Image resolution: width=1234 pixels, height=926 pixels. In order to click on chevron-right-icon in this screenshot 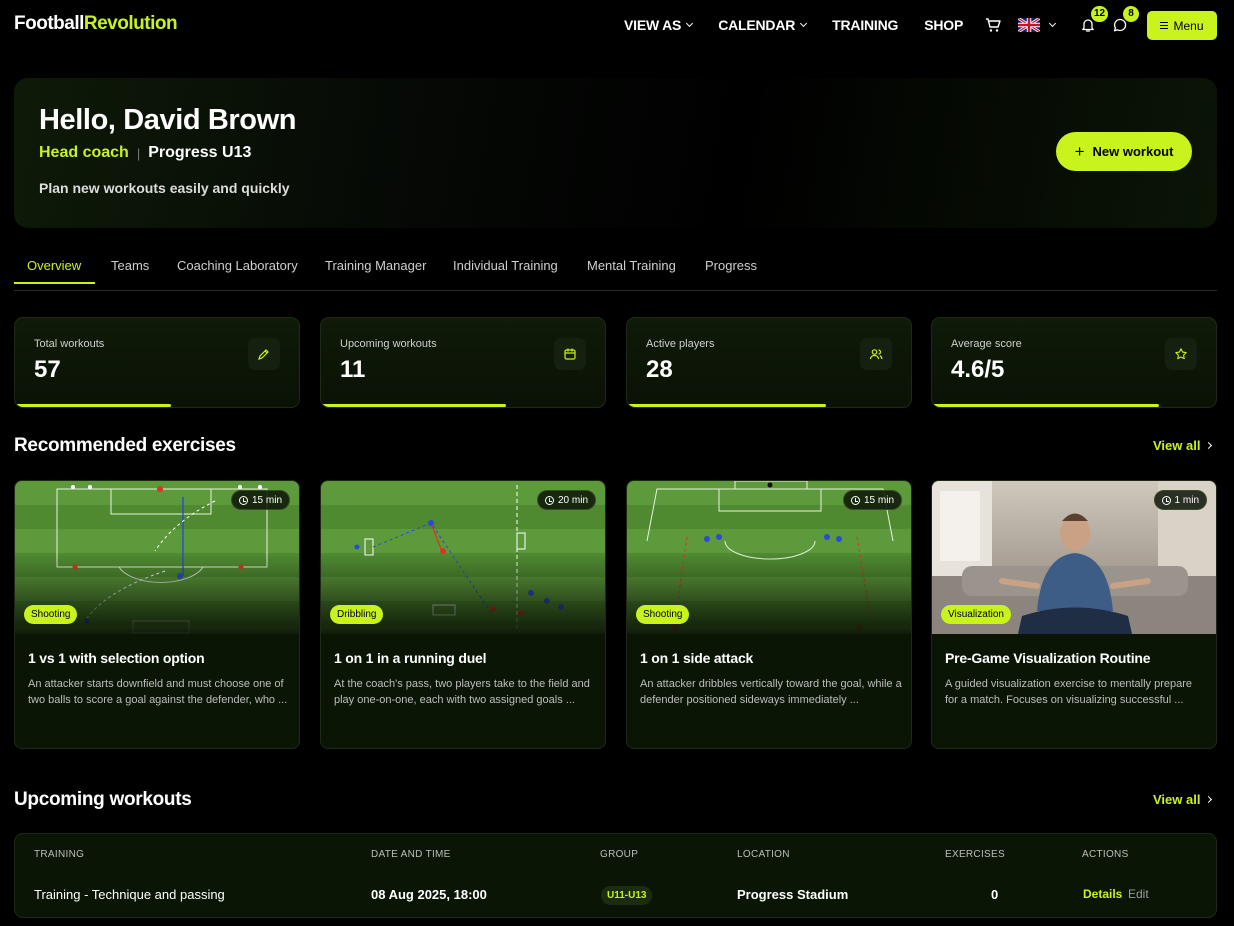, I will do `click(1209, 799)`.